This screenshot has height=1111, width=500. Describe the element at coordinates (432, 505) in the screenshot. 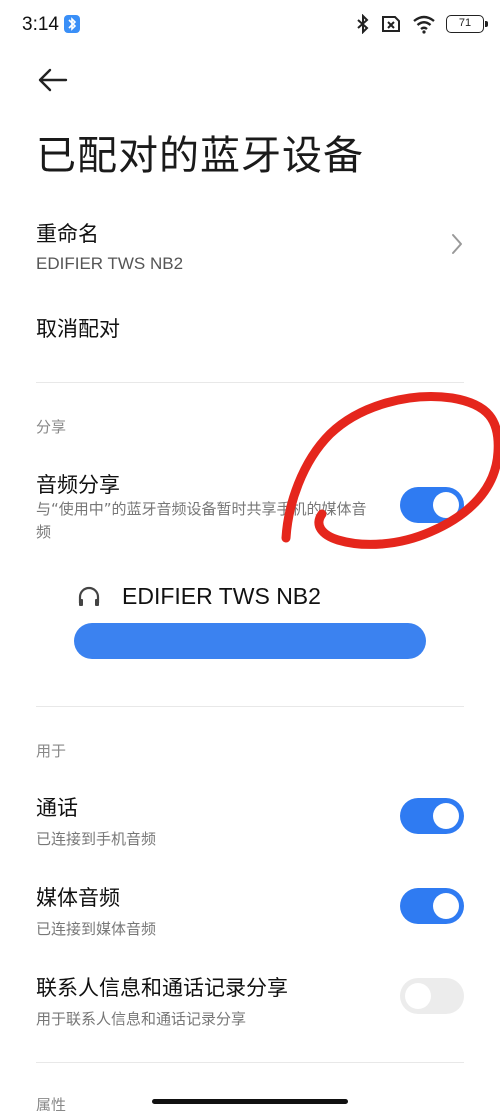

I see `audio-share-toggle` at that location.